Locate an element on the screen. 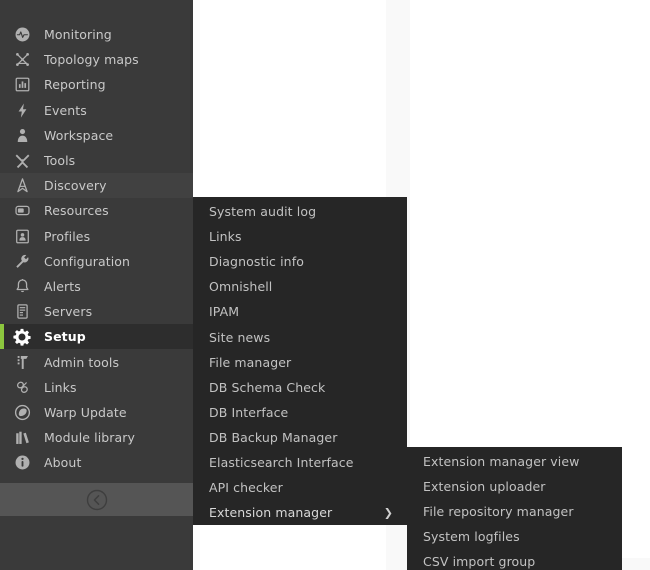  sidebar-item-label: Workspace is located at coordinates (79, 135).